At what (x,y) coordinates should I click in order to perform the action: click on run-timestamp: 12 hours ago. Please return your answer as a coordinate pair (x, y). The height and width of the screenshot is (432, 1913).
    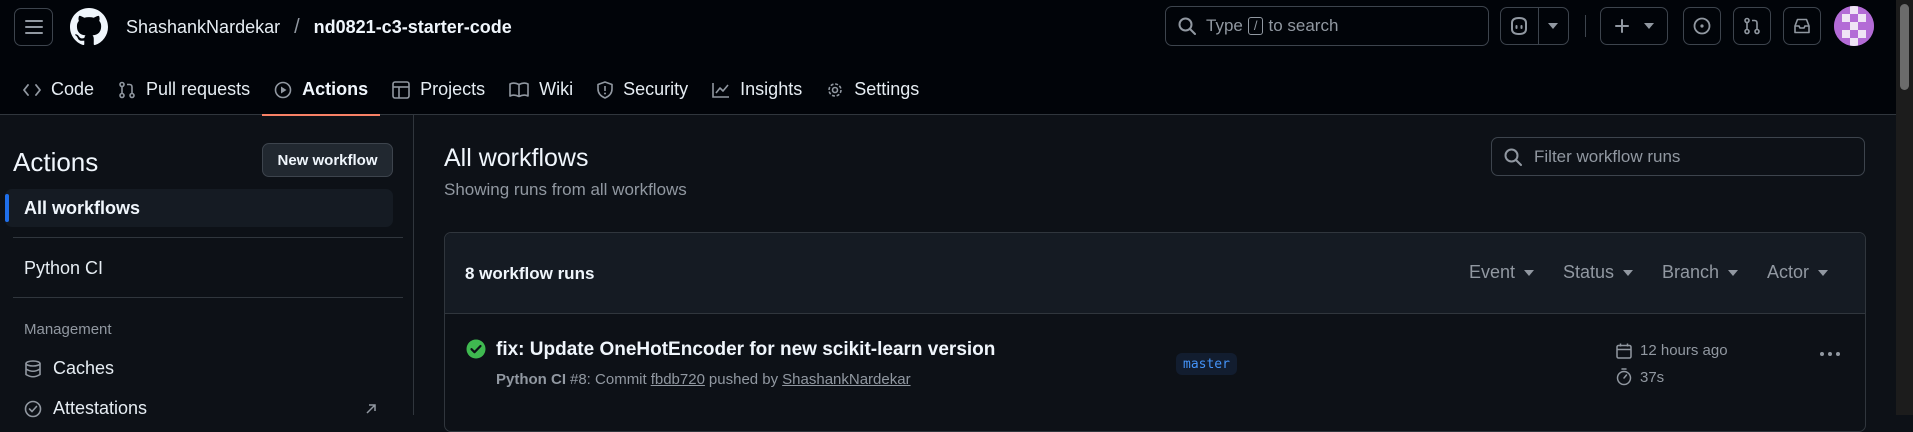
    Looking at the image, I should click on (1672, 350).